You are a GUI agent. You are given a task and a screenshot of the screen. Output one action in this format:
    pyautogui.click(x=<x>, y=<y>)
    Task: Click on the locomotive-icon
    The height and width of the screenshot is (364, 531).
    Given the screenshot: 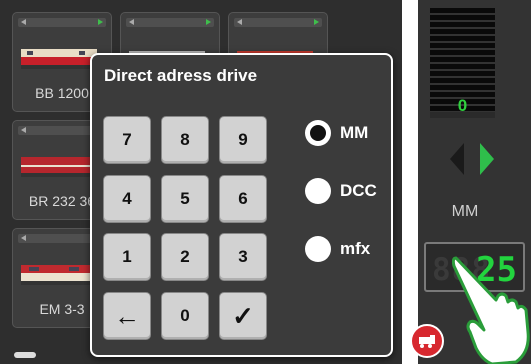 What is the action you would take?
    pyautogui.click(x=427, y=341)
    